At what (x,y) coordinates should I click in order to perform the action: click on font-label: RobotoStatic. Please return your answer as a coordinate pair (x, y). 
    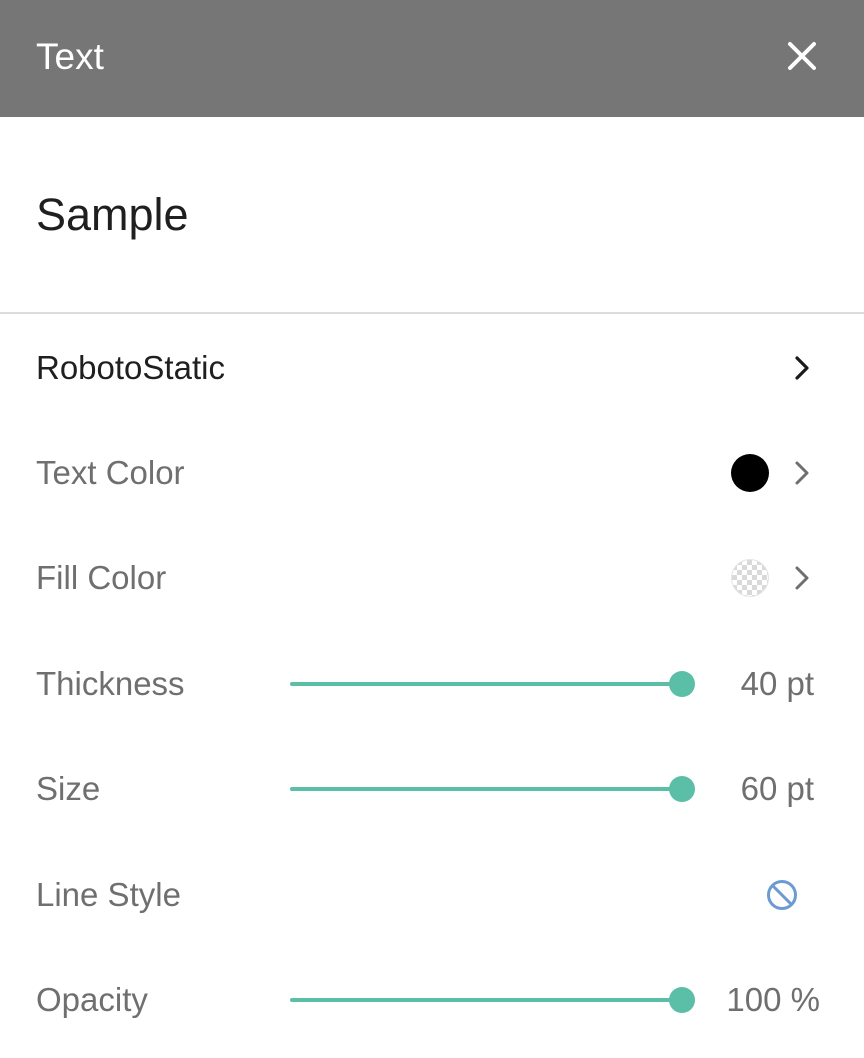
    Looking at the image, I should click on (130, 367).